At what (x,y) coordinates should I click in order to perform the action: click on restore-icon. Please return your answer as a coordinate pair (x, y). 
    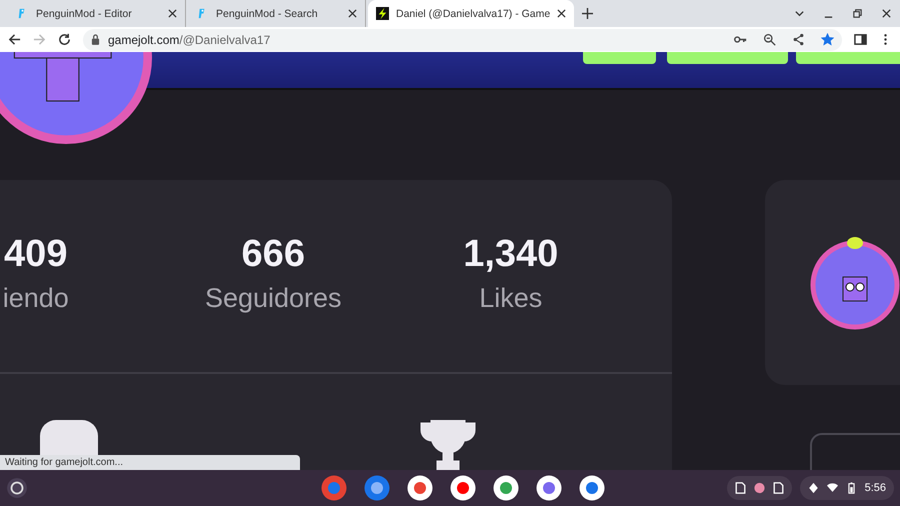
    Looking at the image, I should click on (857, 13).